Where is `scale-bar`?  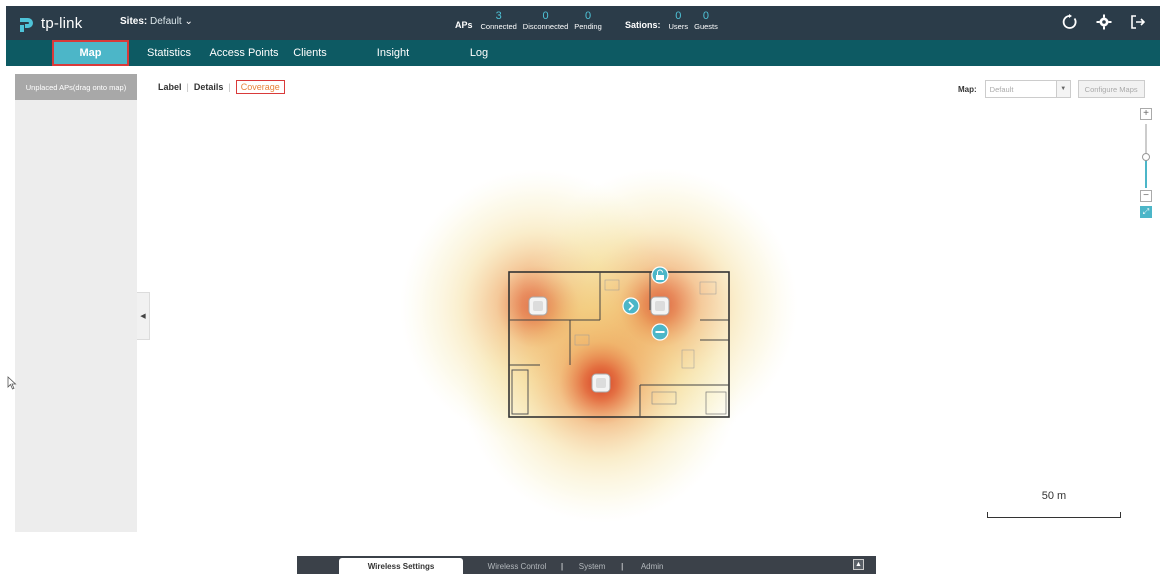
scale-bar is located at coordinates (1054, 515).